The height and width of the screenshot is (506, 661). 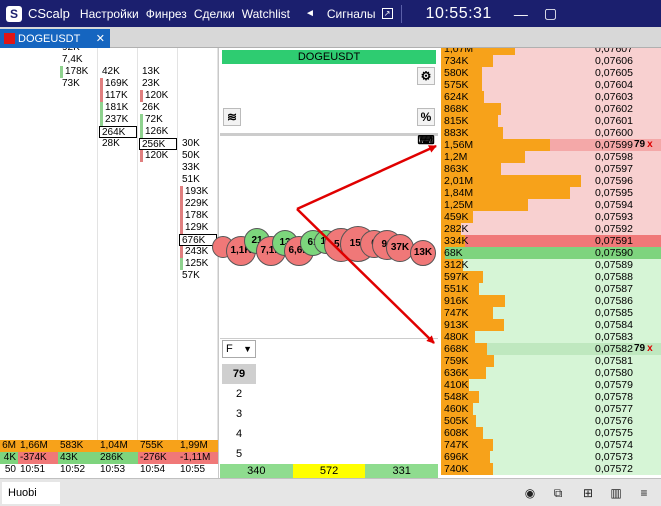 What do you see at coordinates (644, 493) in the screenshot?
I see `menu-icon: ≡` at bounding box center [644, 493].